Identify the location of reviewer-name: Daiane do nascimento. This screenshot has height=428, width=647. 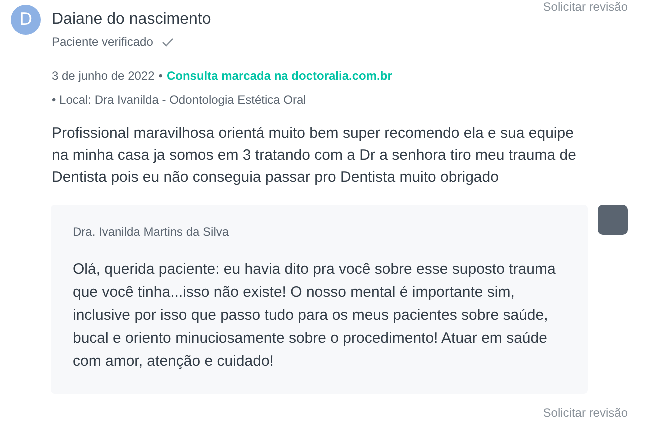
(132, 20).